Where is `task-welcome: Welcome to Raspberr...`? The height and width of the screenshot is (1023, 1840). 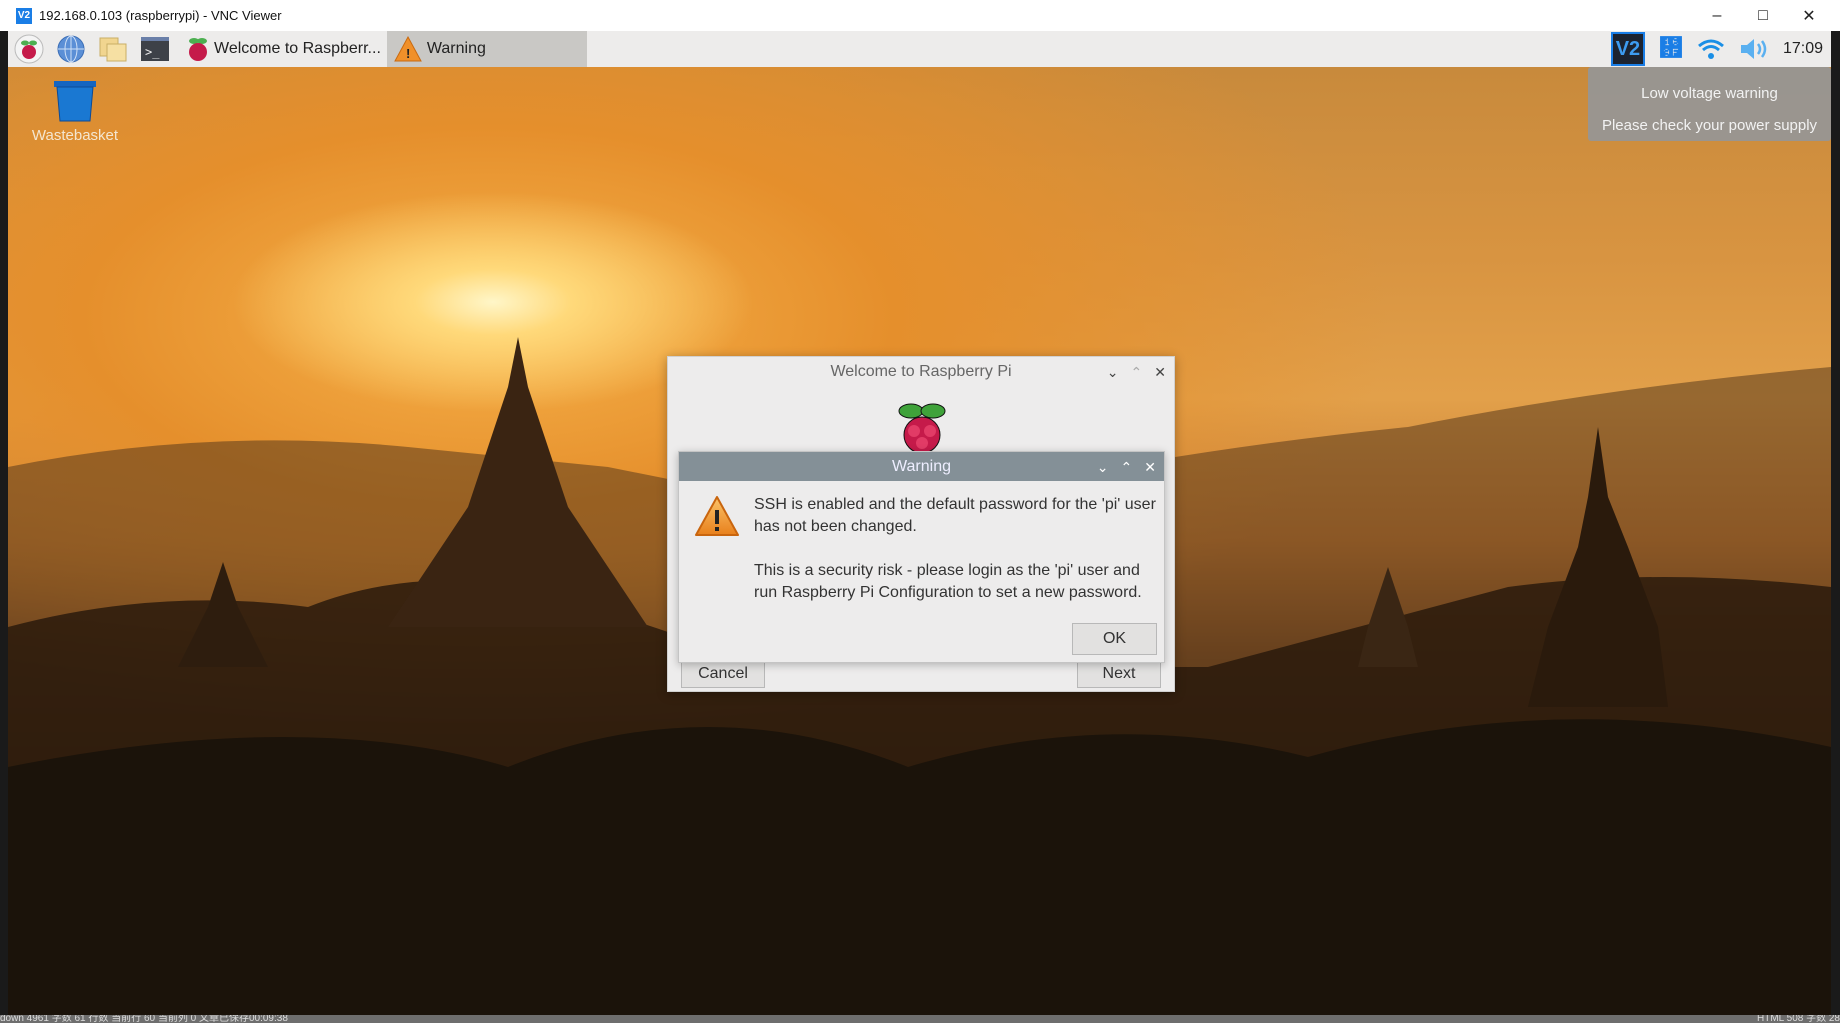
task-welcome: Welcome to Raspberr... is located at coordinates (283, 49).